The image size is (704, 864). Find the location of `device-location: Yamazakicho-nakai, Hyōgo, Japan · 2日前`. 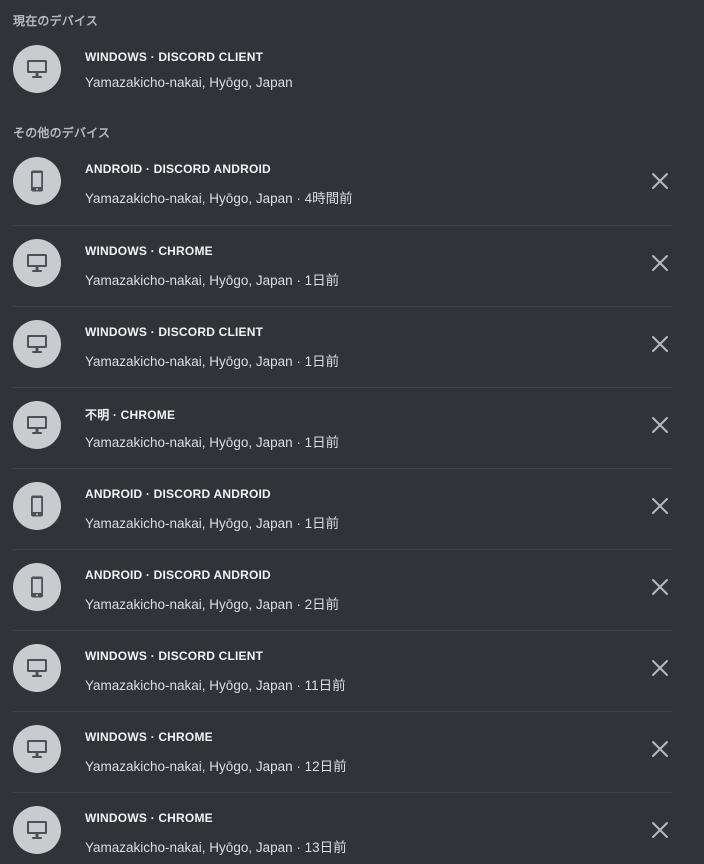

device-location: Yamazakicho-nakai, Hyōgo, Japan · 2日前 is located at coordinates (212, 604).